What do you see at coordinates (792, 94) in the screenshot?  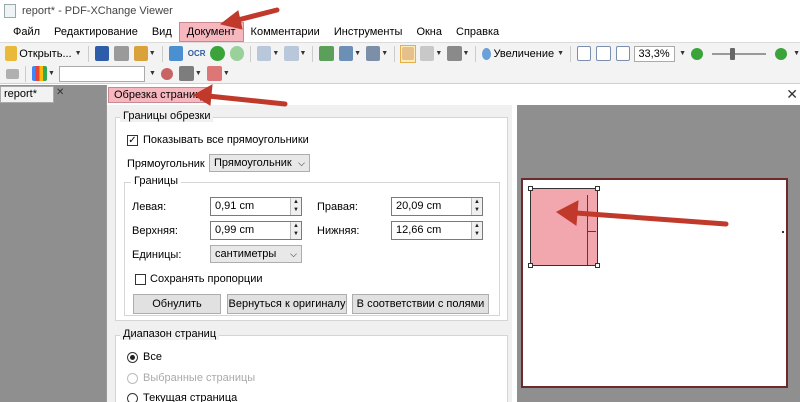 I see `close-icon: ✕` at bounding box center [792, 94].